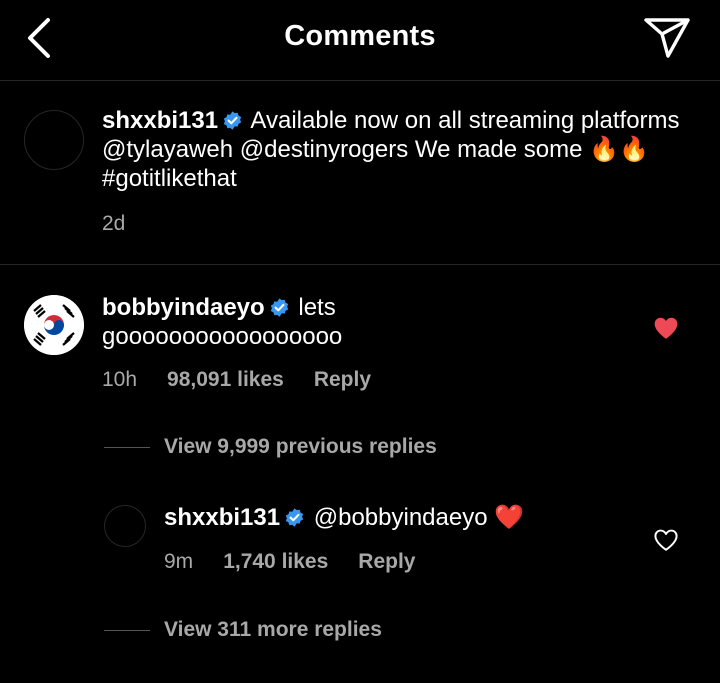 The image size is (720, 683). What do you see at coordinates (667, 38) in the screenshot?
I see `paper-plane-icon` at bounding box center [667, 38].